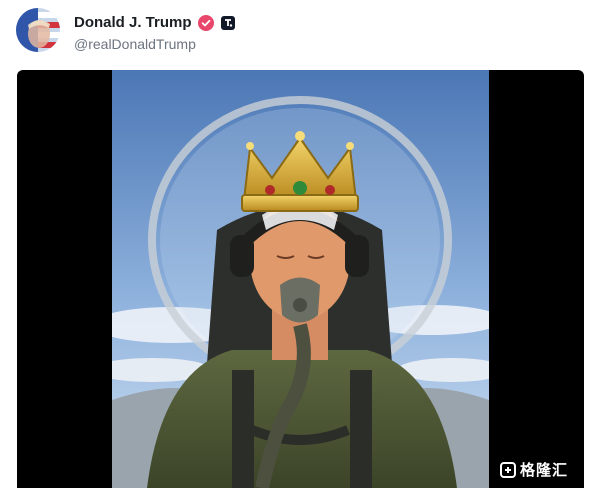  What do you see at coordinates (38, 30) in the screenshot?
I see `author-avatar` at bounding box center [38, 30].